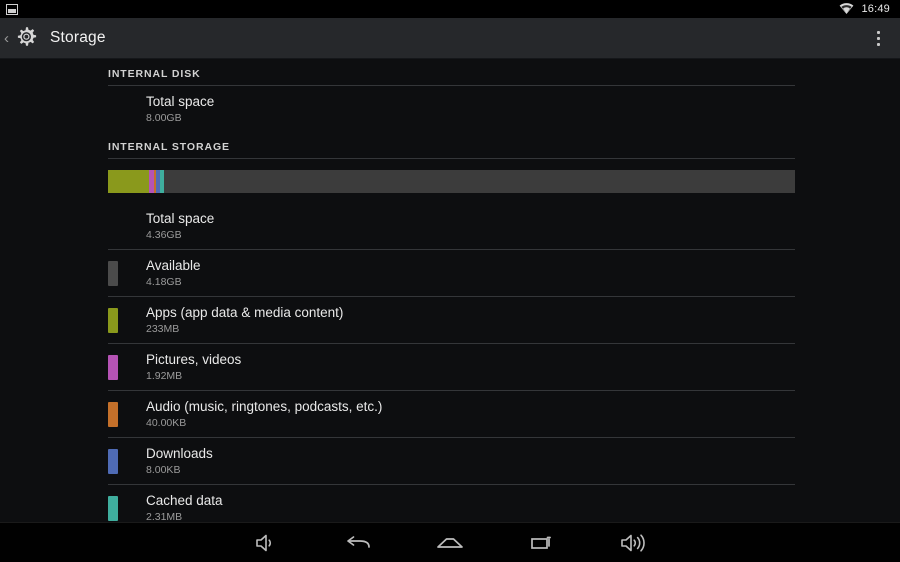  I want to click on row-subtitle: 4.36GB, so click(164, 234).